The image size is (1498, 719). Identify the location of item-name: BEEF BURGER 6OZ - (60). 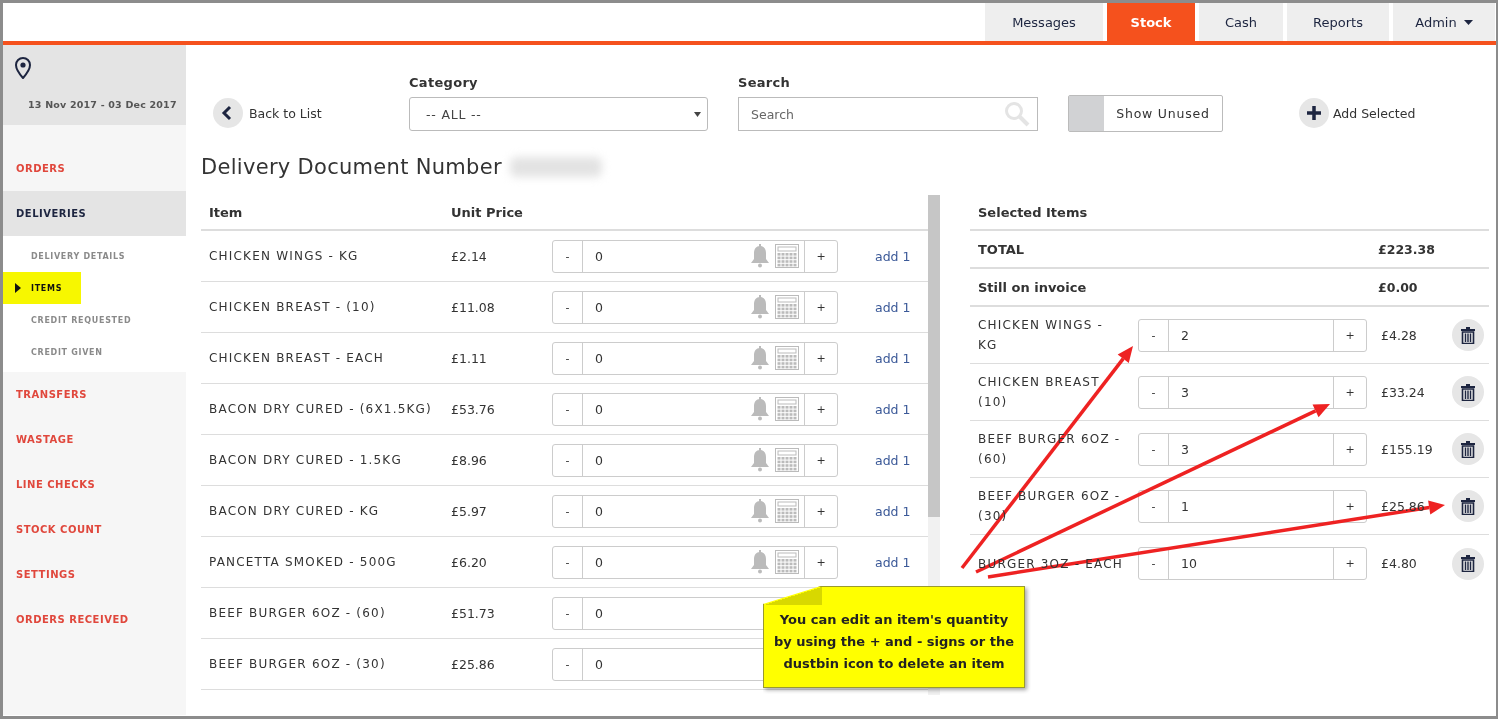
(297, 613).